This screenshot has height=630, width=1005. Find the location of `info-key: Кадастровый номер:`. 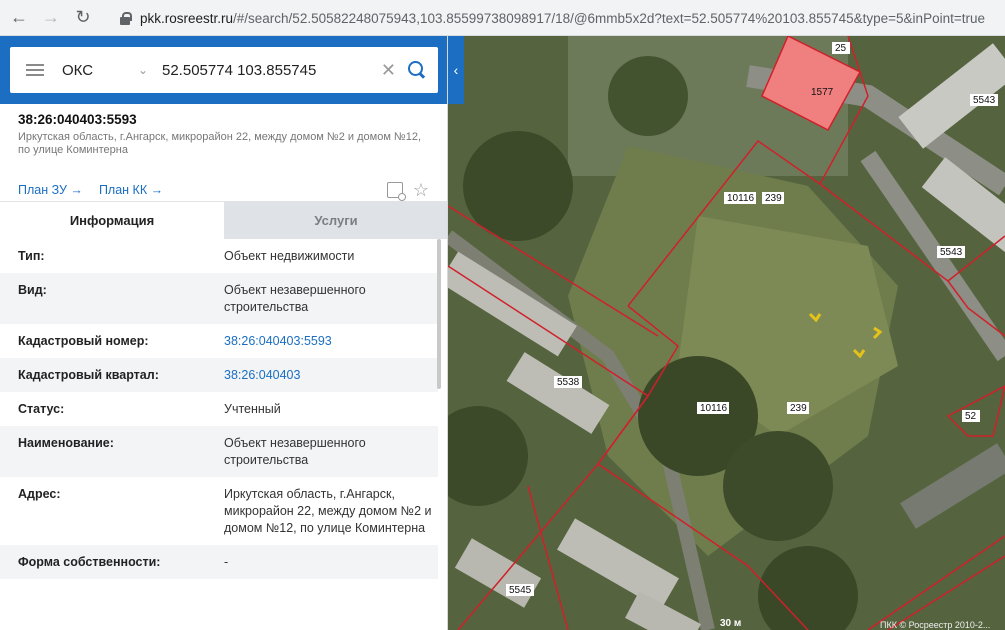

info-key: Кадастровый номер: is located at coordinates (83, 341).